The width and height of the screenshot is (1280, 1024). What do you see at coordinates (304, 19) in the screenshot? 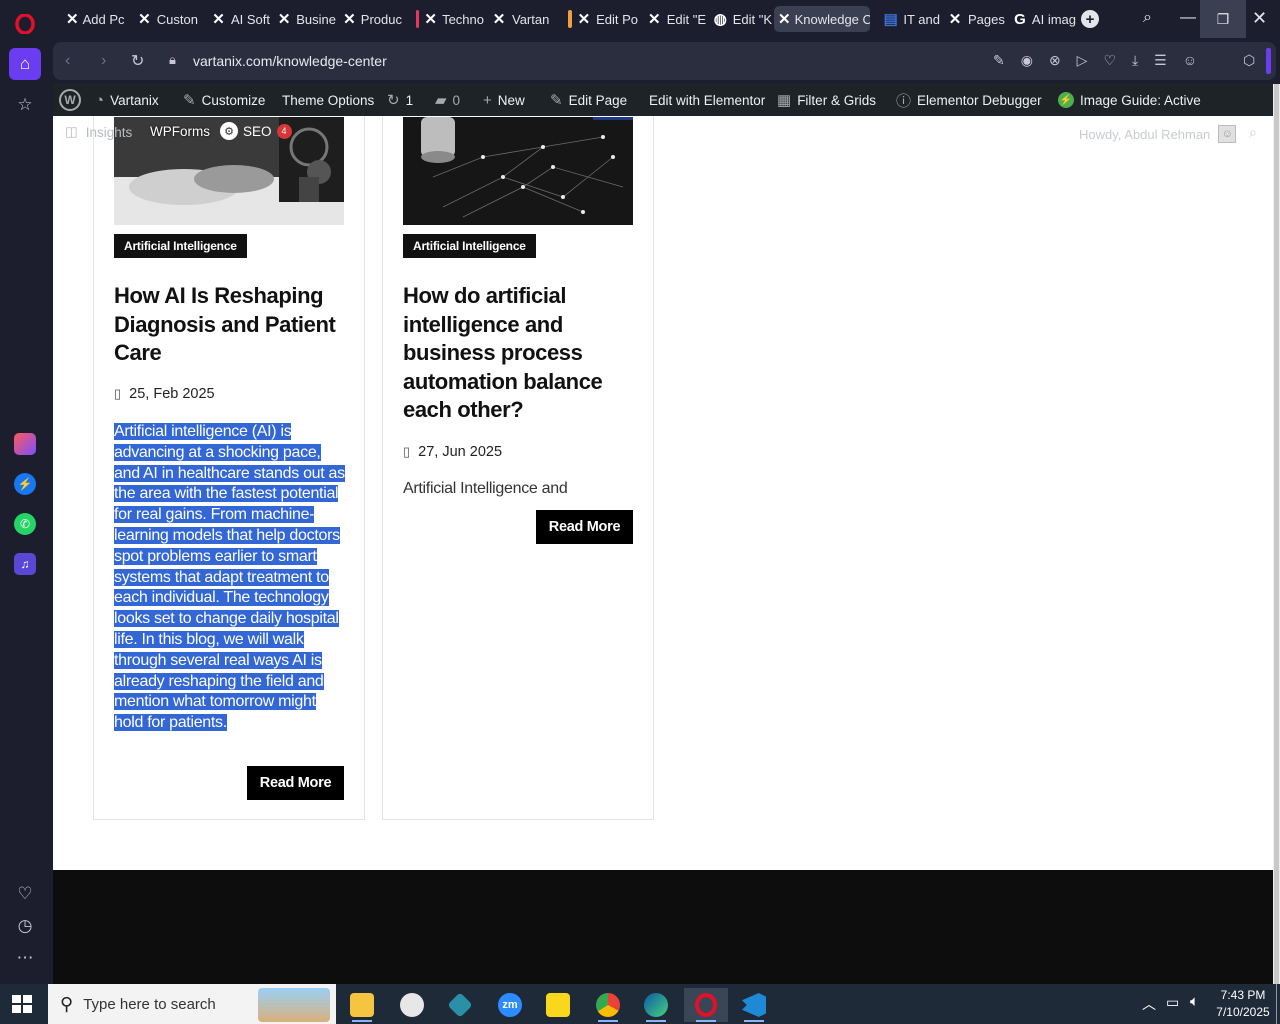
I see `tab: ✕ Busine` at bounding box center [304, 19].